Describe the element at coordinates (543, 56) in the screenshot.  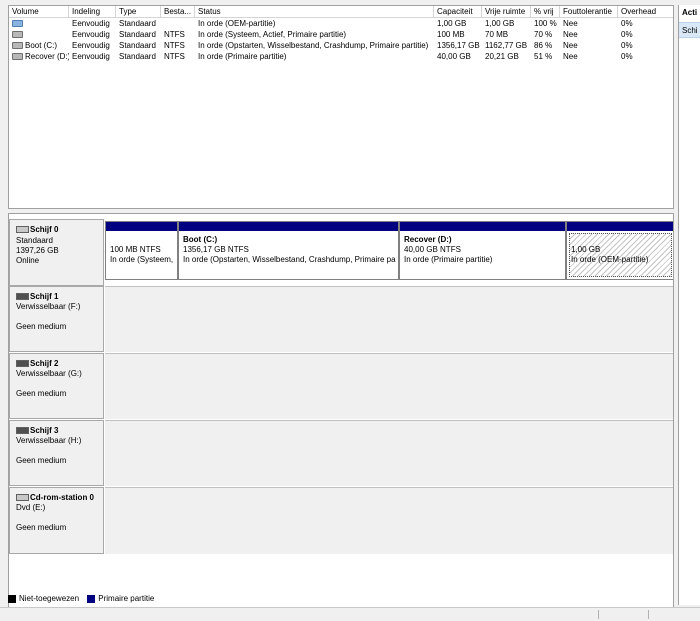
I see `percent-free-cell: 51 %` at that location.